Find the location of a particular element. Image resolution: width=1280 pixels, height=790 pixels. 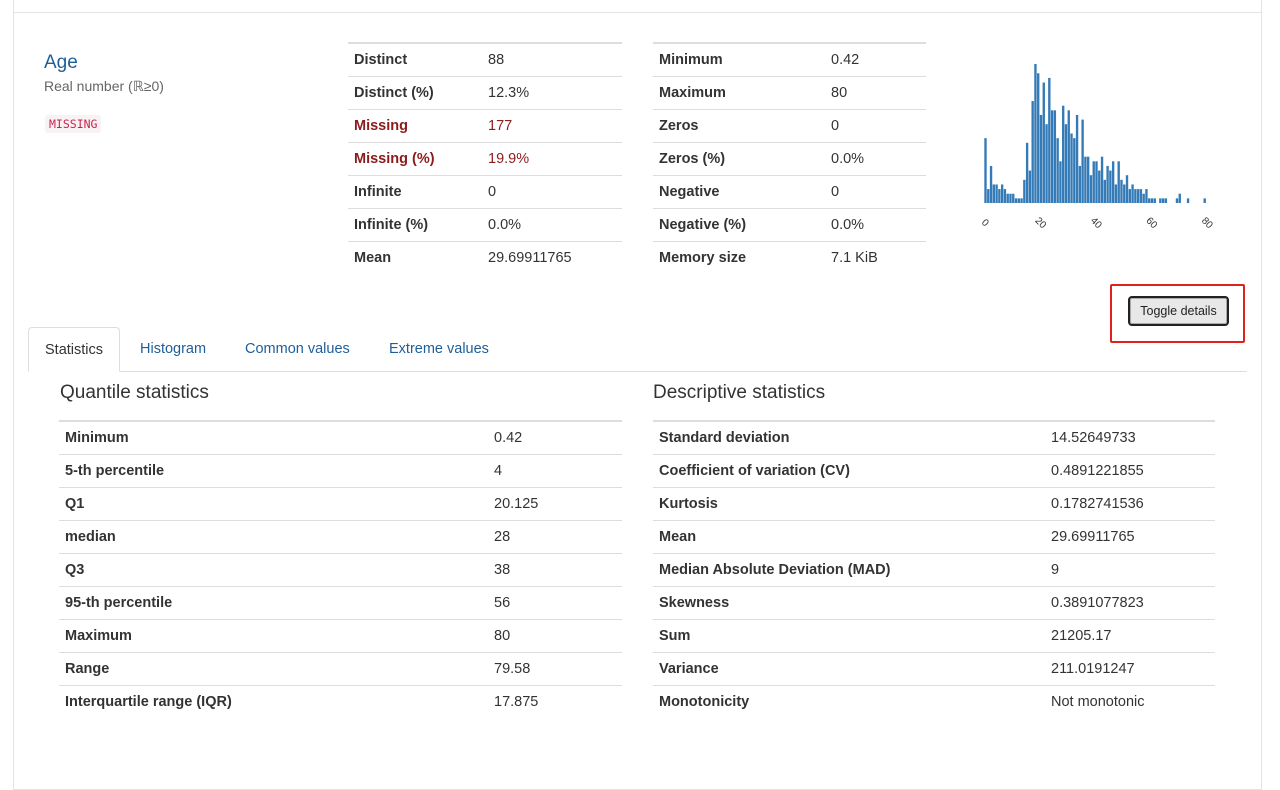

table-row: Infinite (%) 0.0% is located at coordinates (485, 224).